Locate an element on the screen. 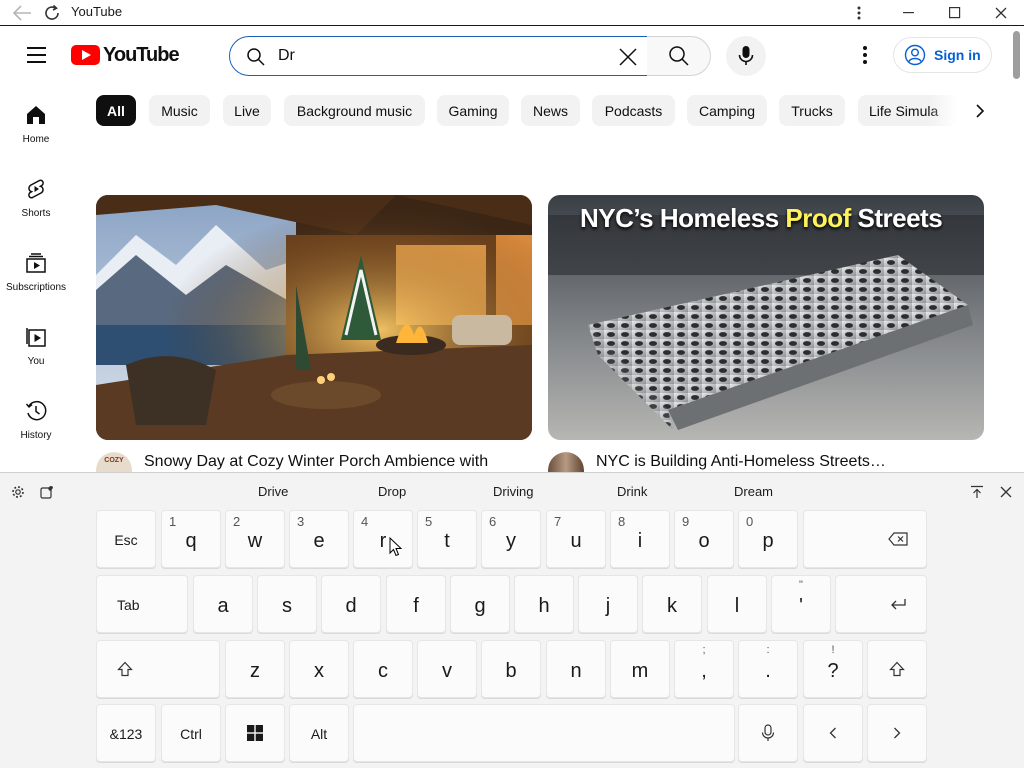  search-button is located at coordinates (679, 56).